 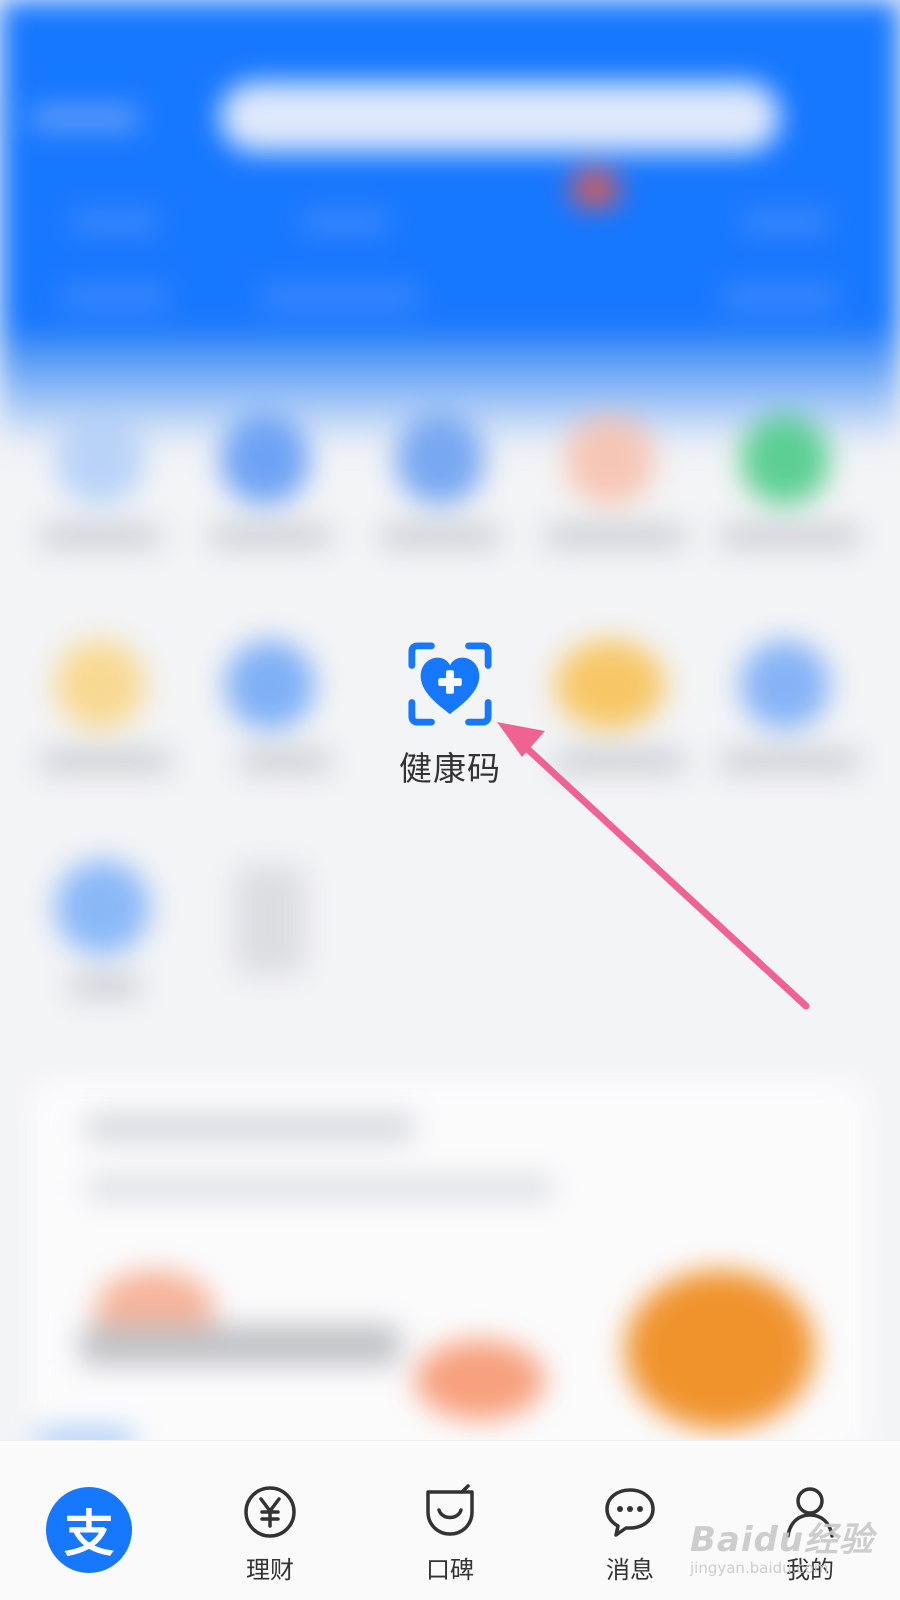 What do you see at coordinates (810, 1512) in the screenshot?
I see `person-icon` at bounding box center [810, 1512].